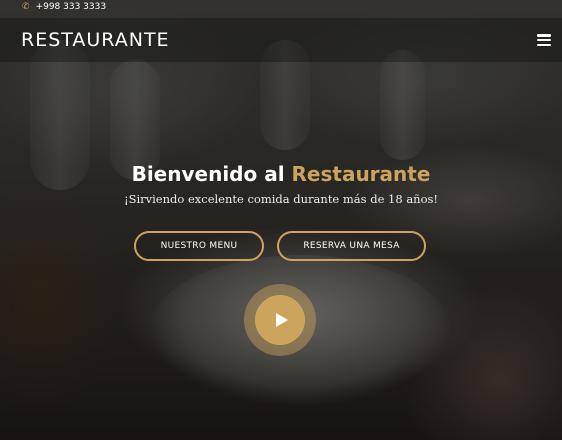 The width and height of the screenshot is (562, 440). Describe the element at coordinates (281, 40) in the screenshot. I see `header: RESTAURANTE` at that location.